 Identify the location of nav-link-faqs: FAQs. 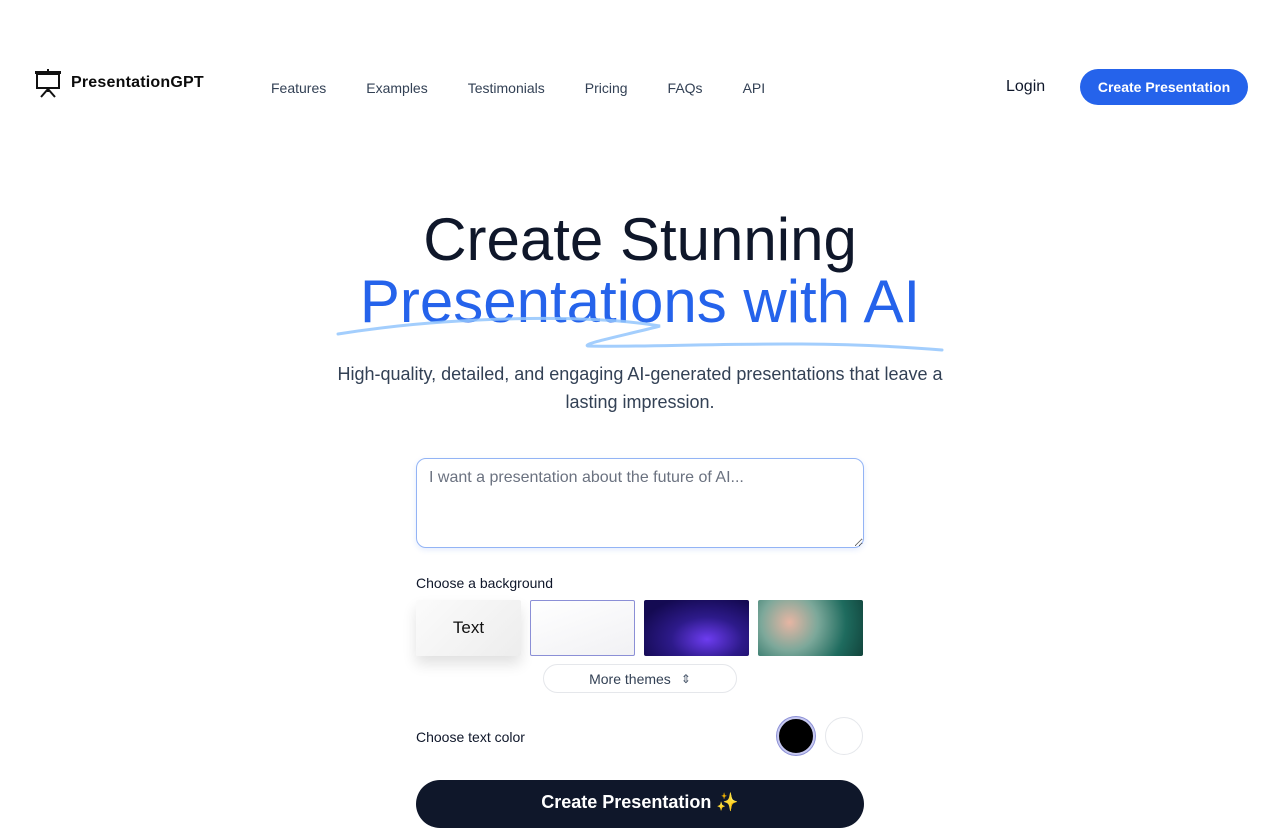
(685, 88).